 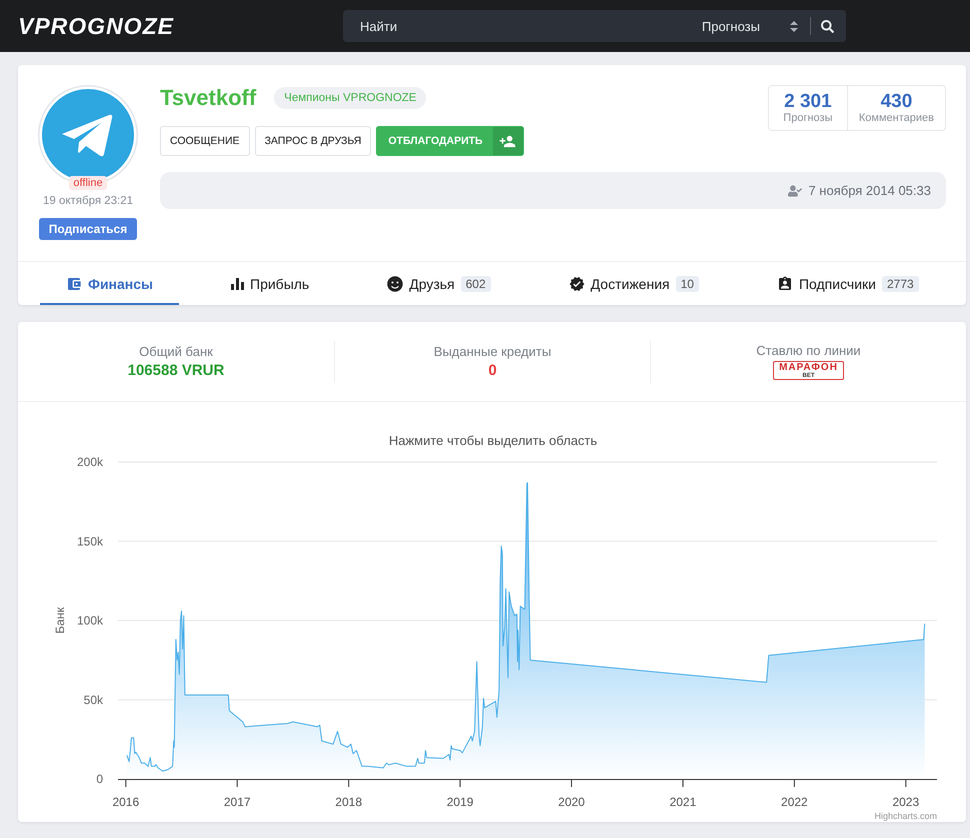 I want to click on smiley-icon, so click(x=395, y=284).